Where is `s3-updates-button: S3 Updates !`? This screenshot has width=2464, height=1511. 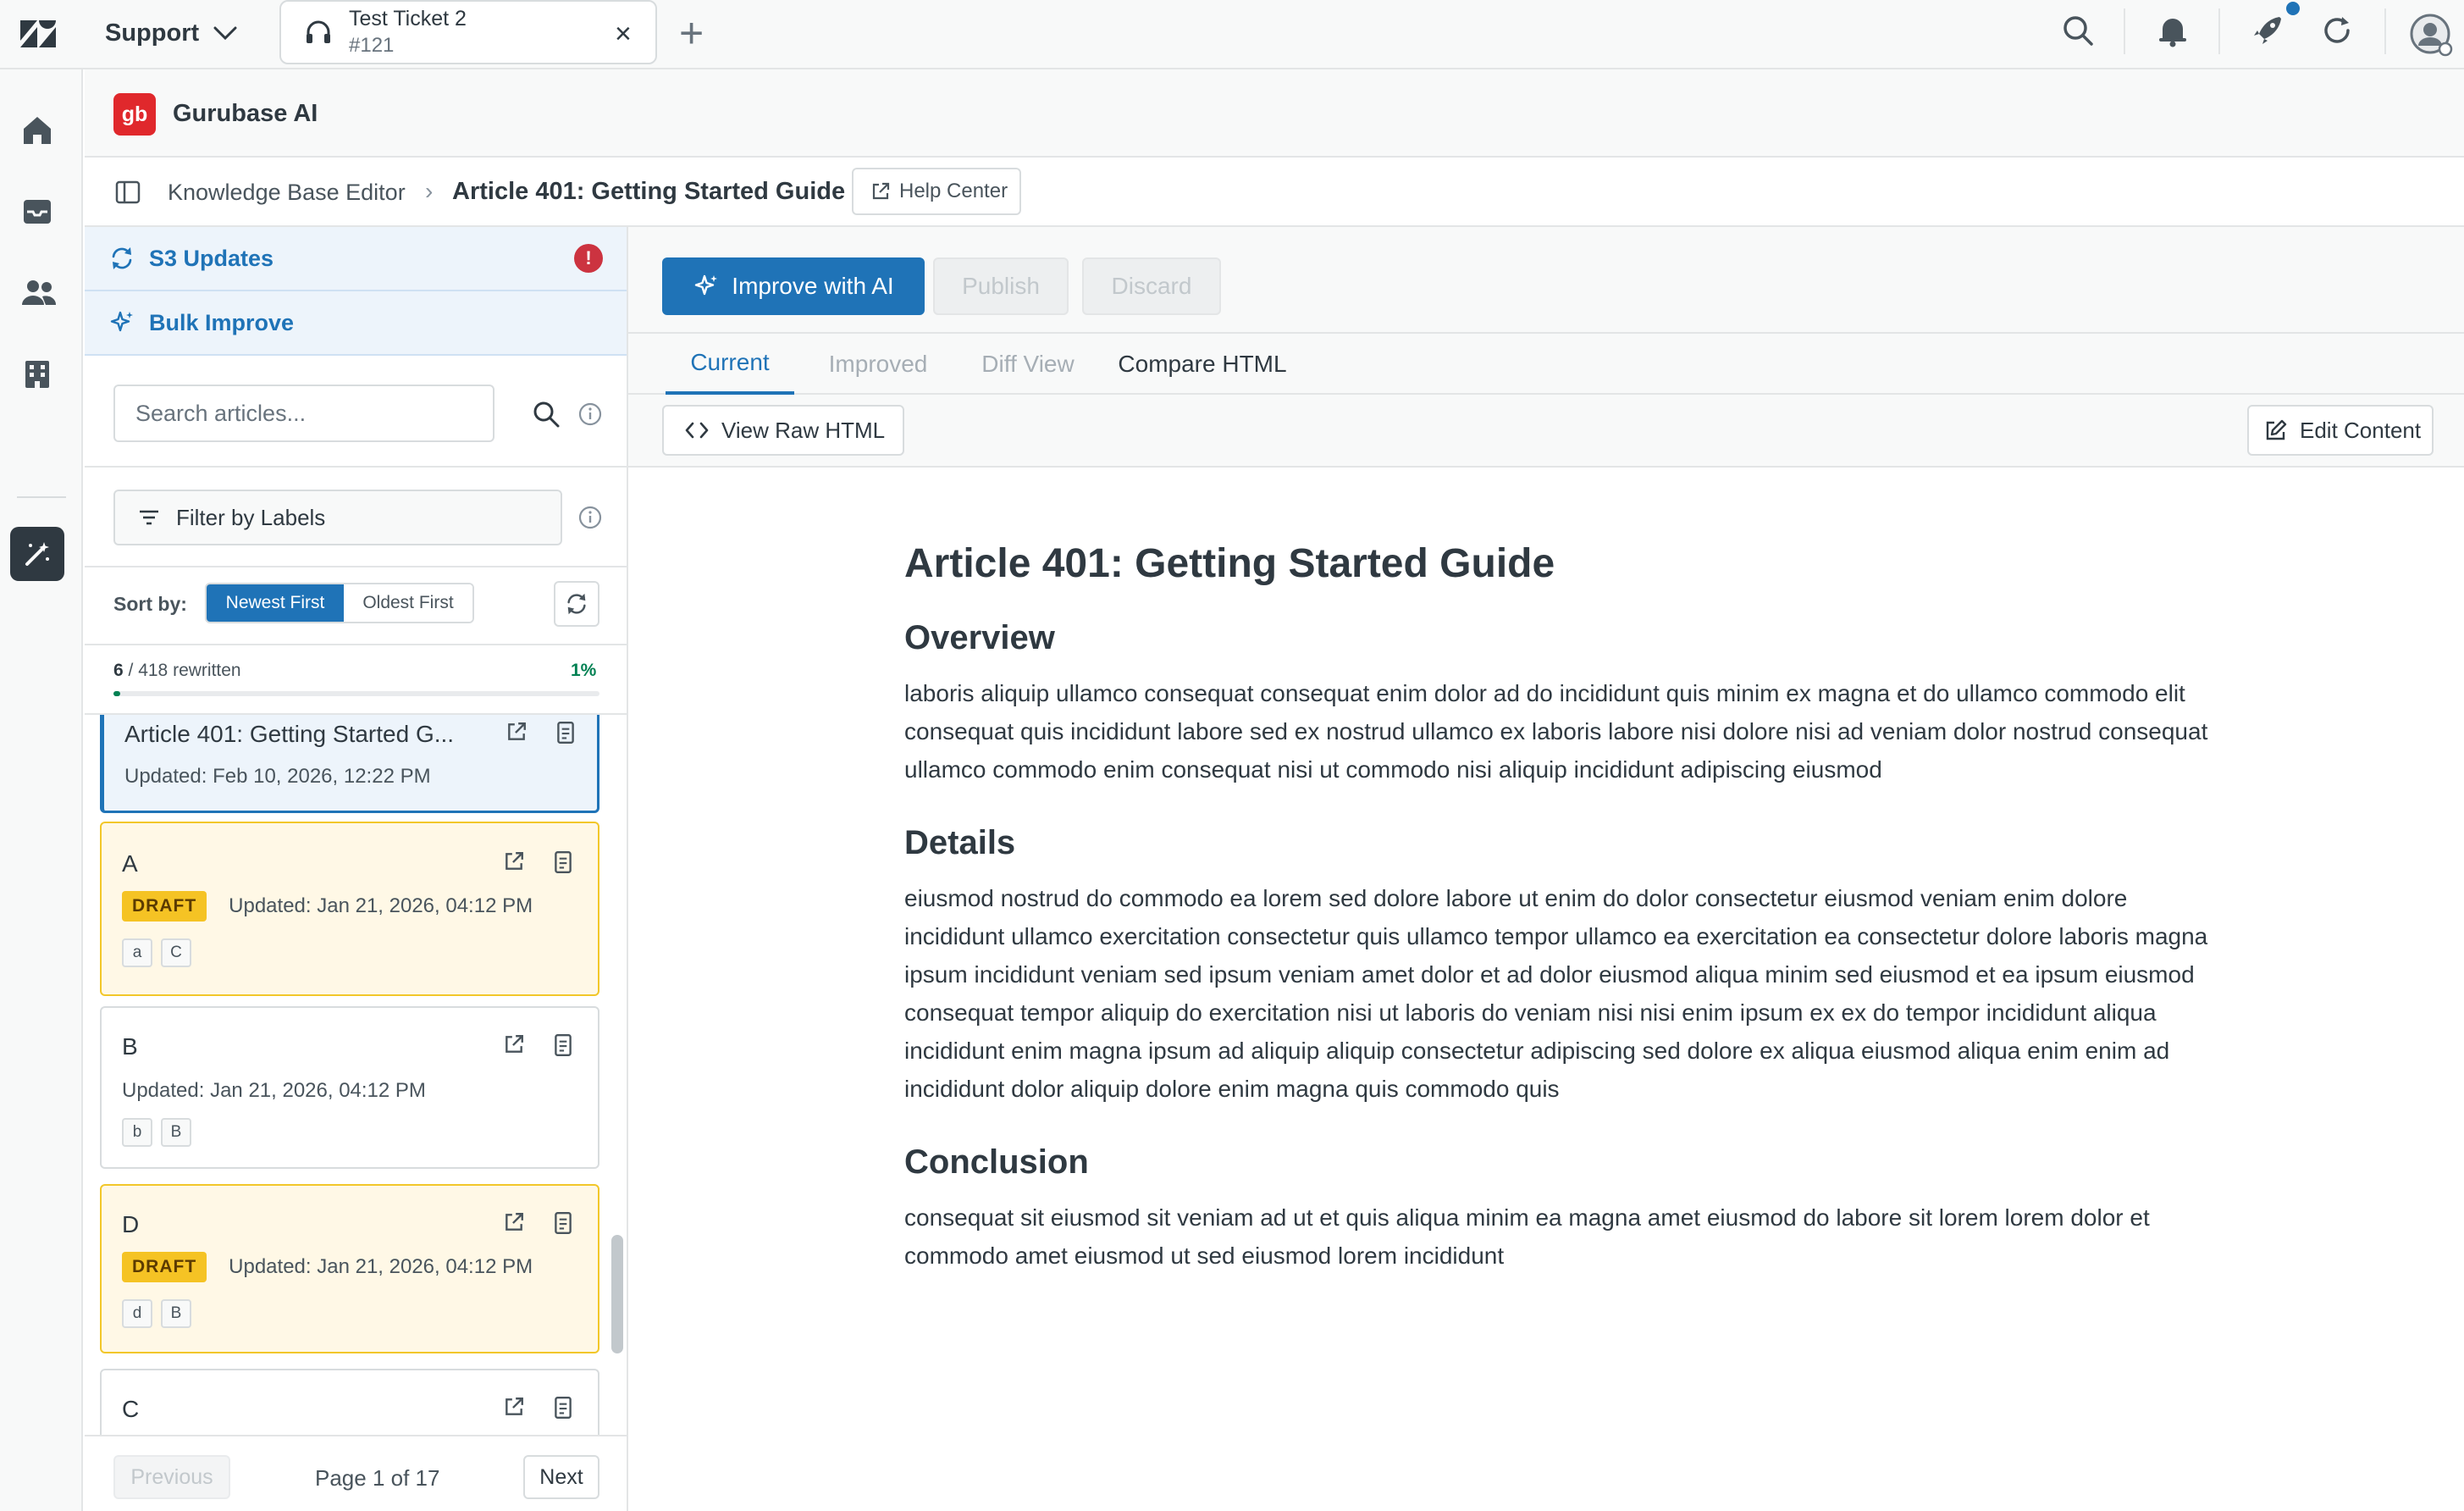 s3-updates-button: S3 Updates ! is located at coordinates (356, 259).